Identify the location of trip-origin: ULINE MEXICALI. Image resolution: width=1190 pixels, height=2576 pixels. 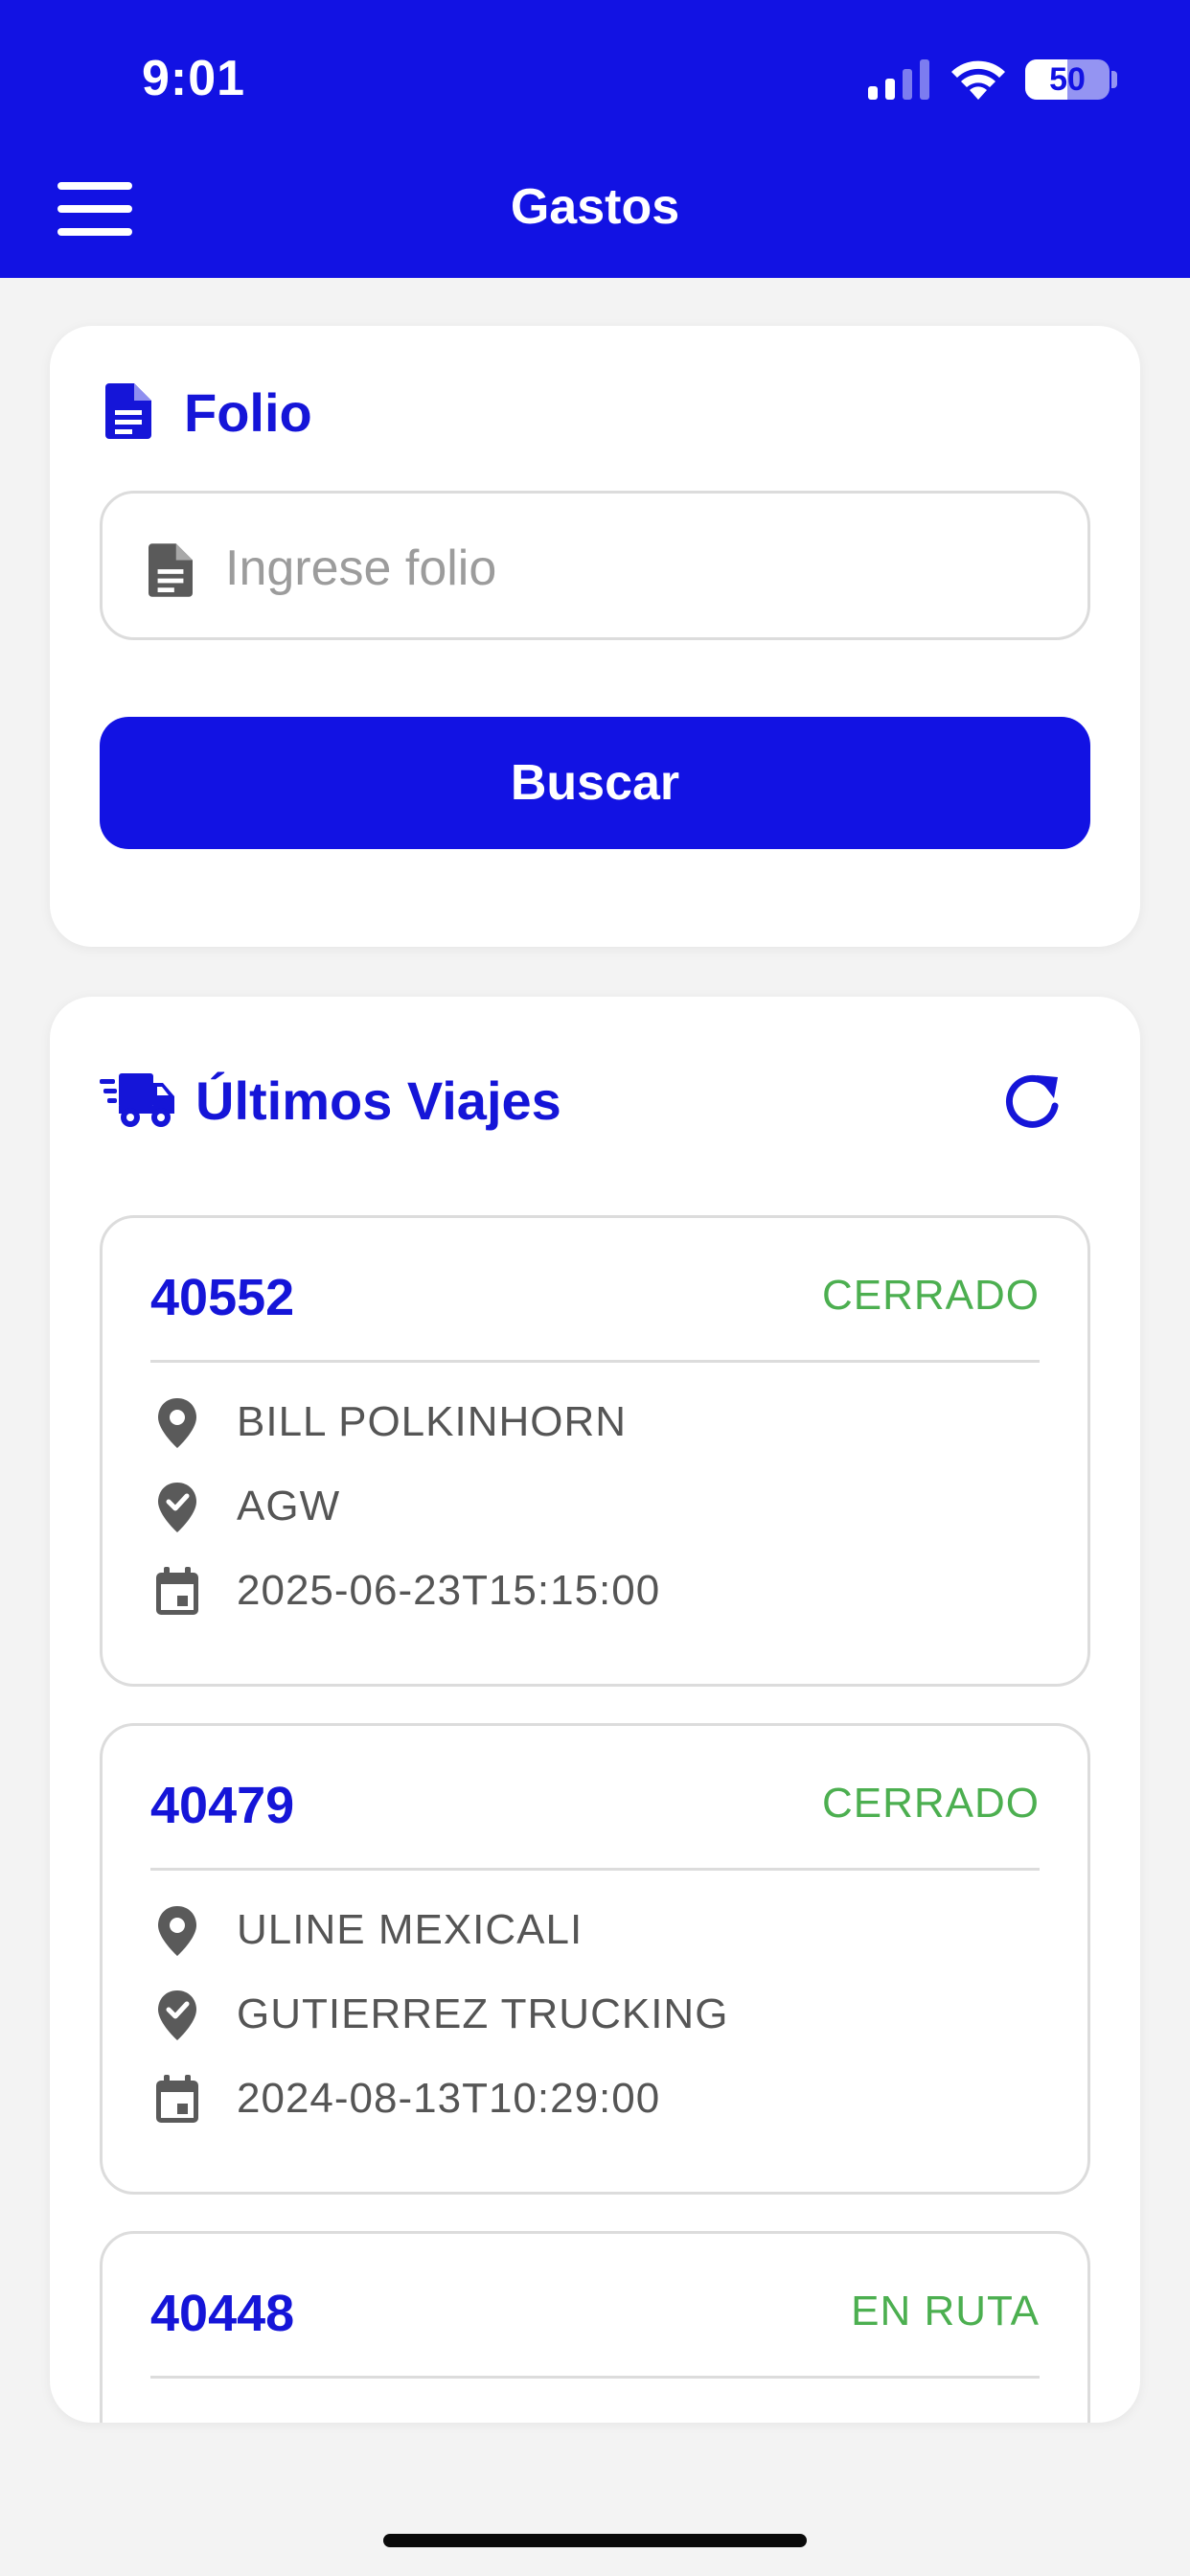
(411, 1929).